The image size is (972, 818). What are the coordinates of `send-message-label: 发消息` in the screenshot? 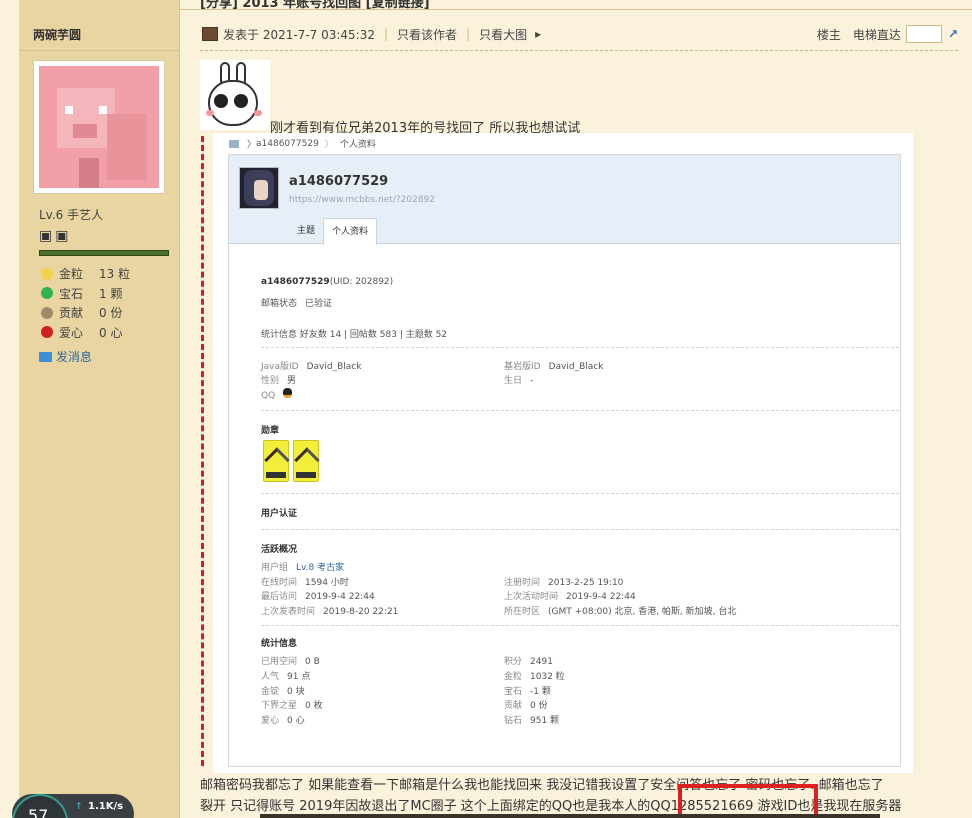 It's located at (74, 357).